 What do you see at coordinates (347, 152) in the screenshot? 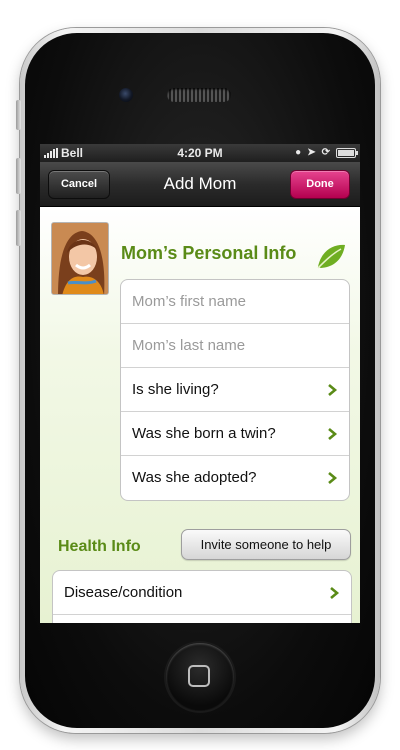
I see `battery-icon` at bounding box center [347, 152].